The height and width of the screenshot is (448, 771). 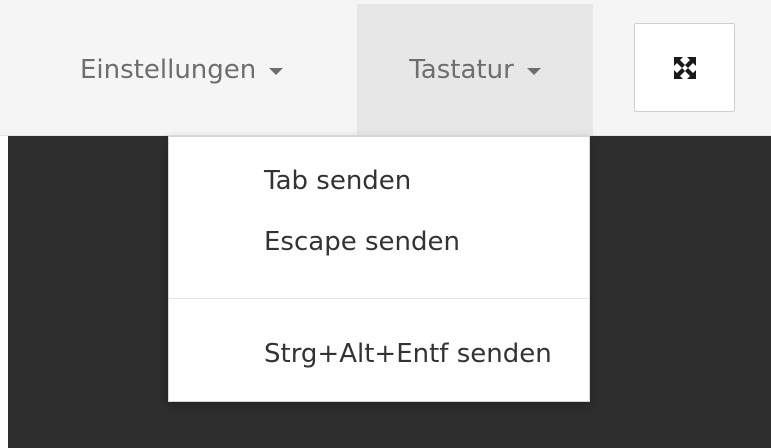 What do you see at coordinates (337, 181) in the screenshot?
I see `send-tab-menu-item: Tab senden` at bounding box center [337, 181].